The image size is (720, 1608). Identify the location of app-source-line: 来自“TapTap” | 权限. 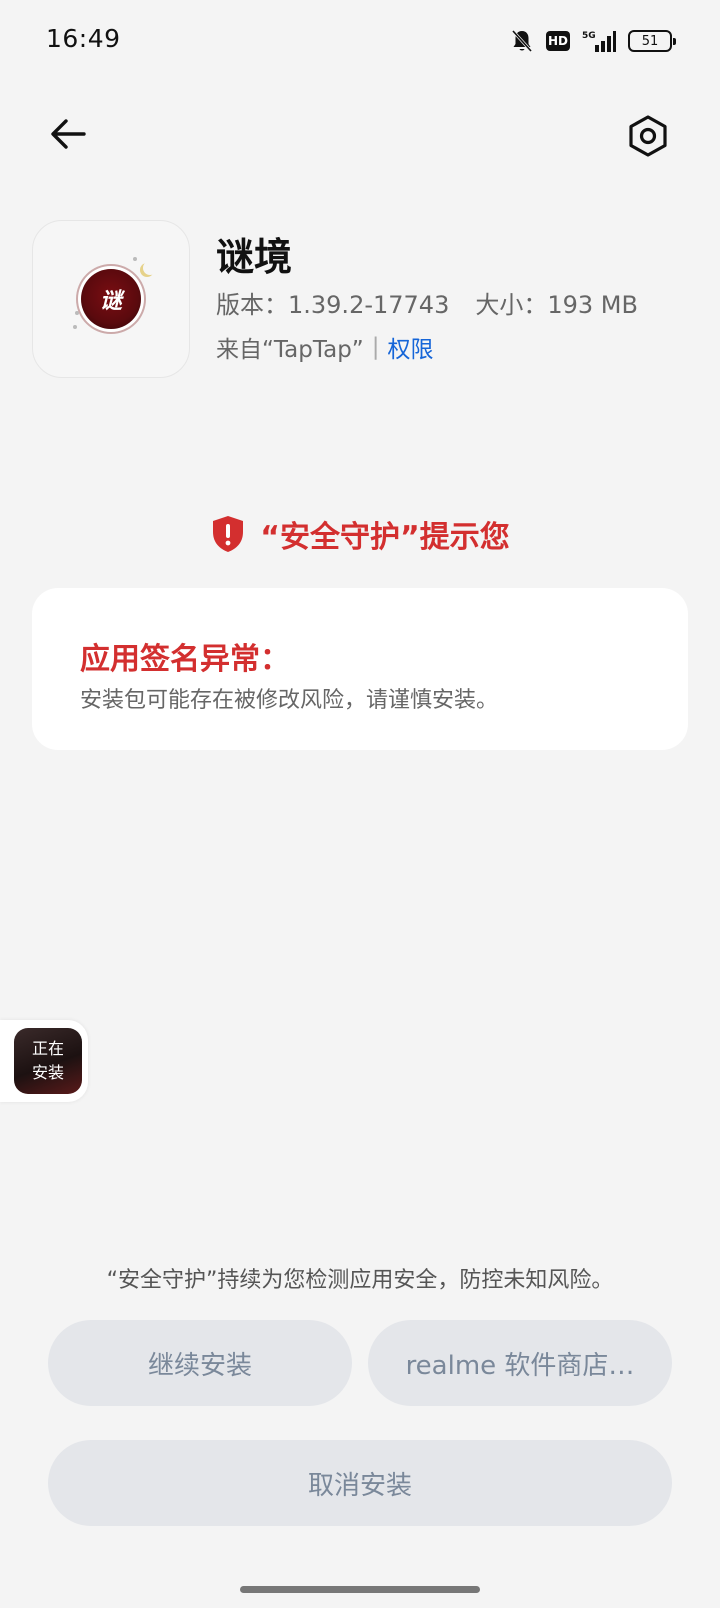
(324, 347).